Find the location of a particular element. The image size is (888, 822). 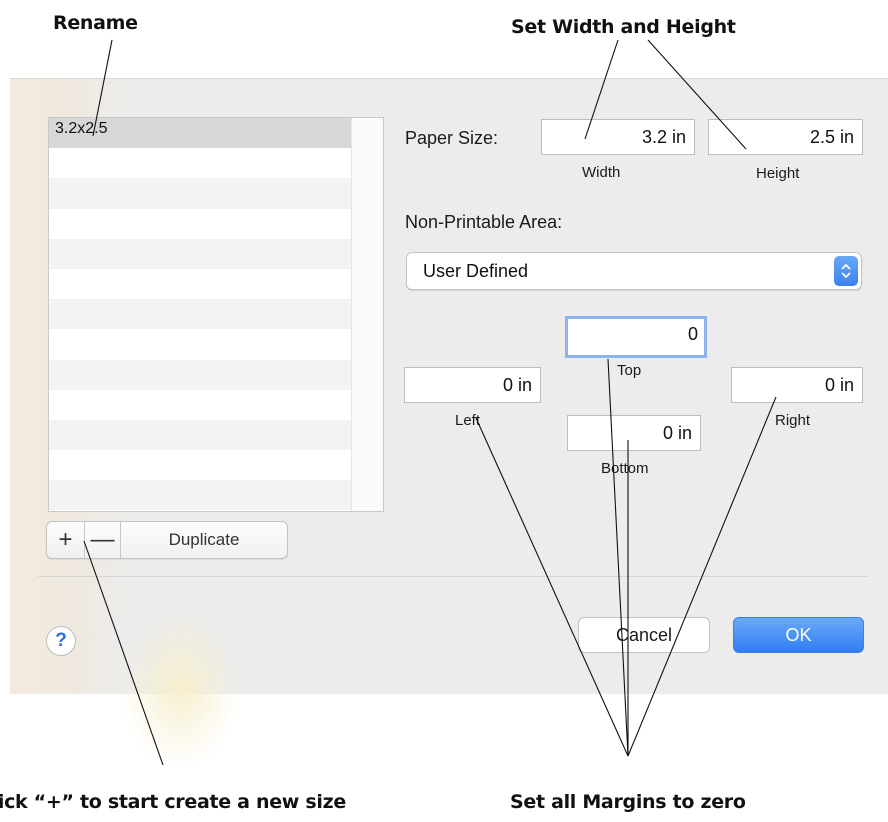

height-callout-line is located at coordinates (697, 94).